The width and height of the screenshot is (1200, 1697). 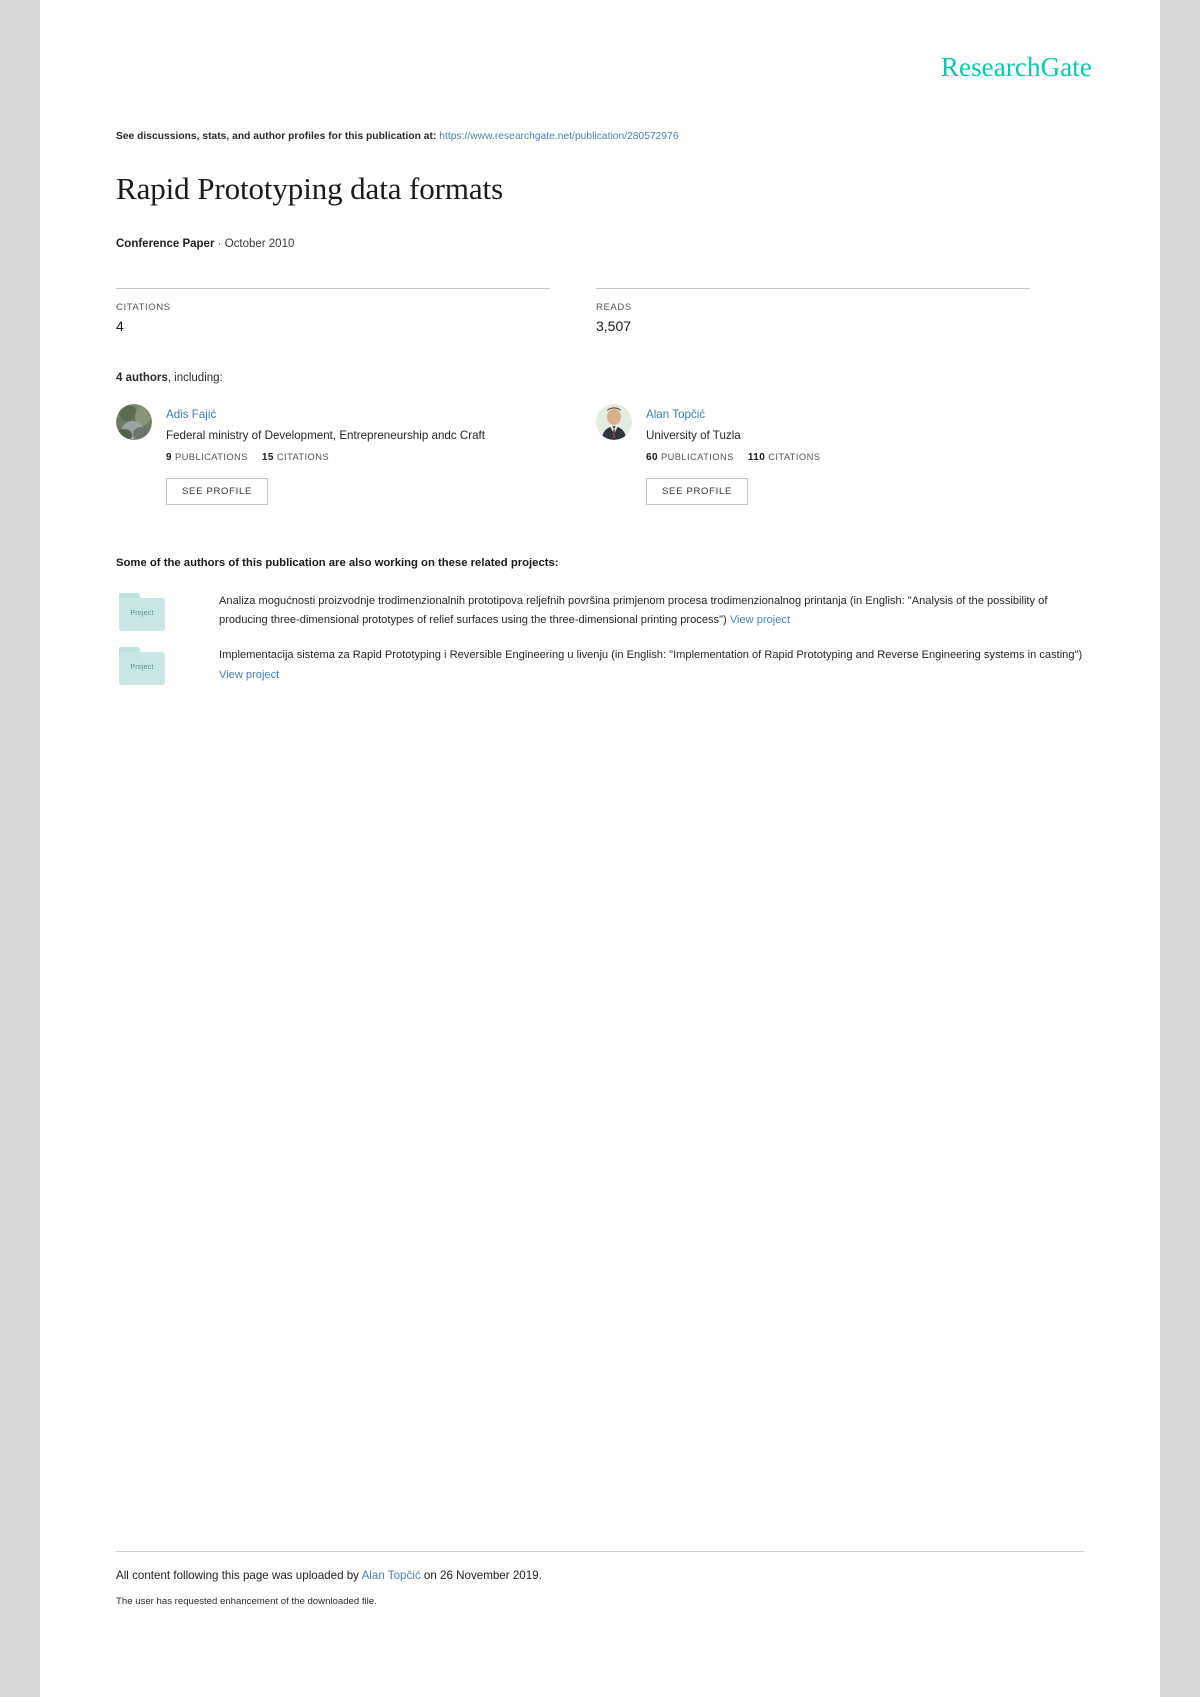 I want to click on author-publications-count: 60, so click(x=652, y=457).